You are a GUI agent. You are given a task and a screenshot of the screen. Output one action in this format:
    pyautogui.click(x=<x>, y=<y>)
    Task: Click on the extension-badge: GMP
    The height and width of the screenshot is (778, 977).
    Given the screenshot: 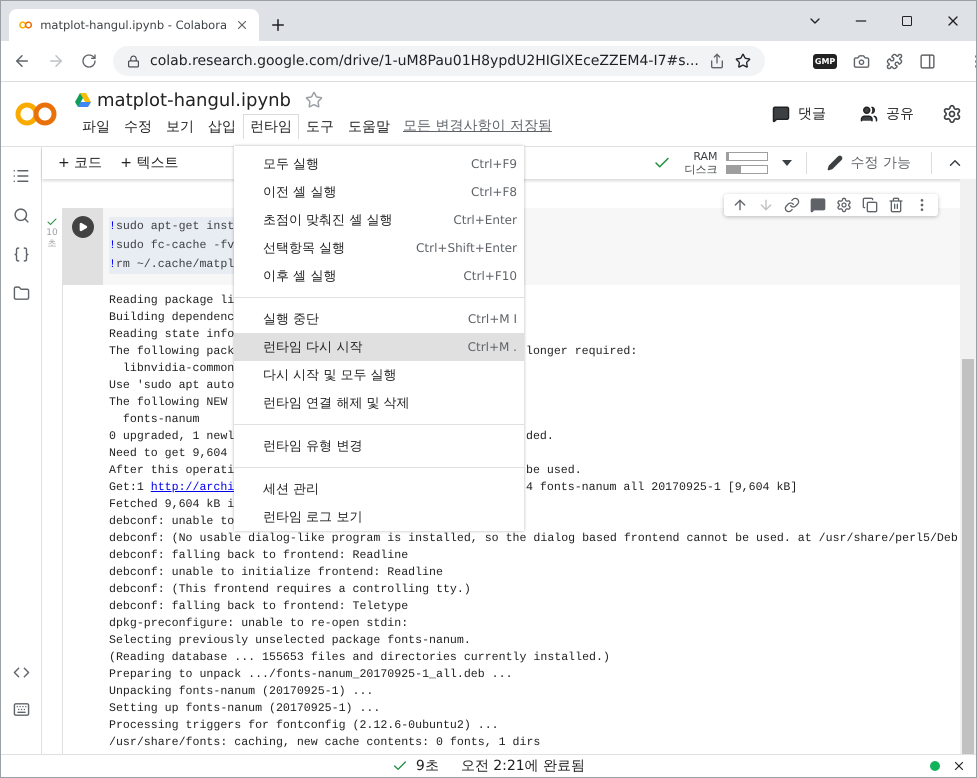 What is the action you would take?
    pyautogui.click(x=825, y=61)
    